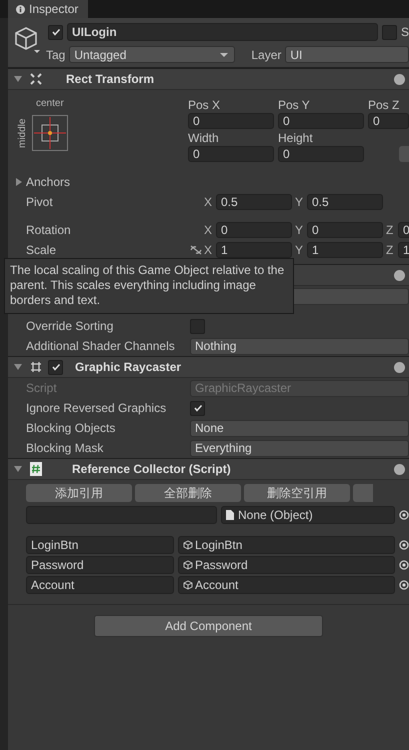  What do you see at coordinates (42, 388) in the screenshot?
I see `property-label: Script` at bounding box center [42, 388].